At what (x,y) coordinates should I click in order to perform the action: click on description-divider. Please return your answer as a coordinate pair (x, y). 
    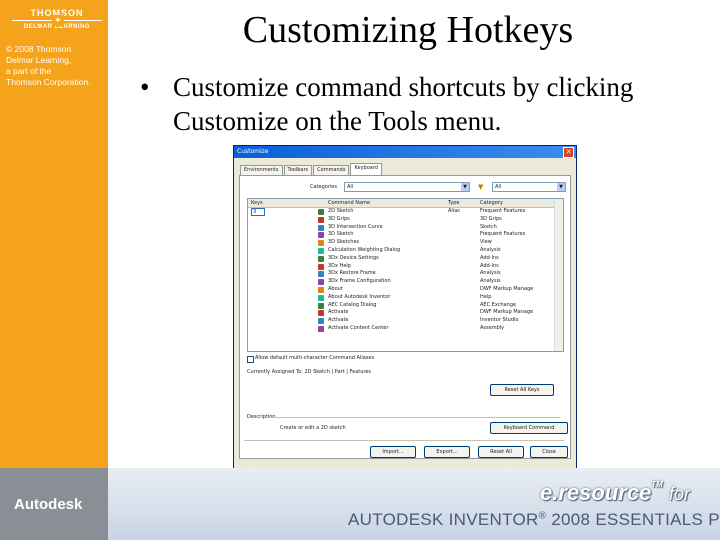
    Looking at the image, I should click on (415, 417).